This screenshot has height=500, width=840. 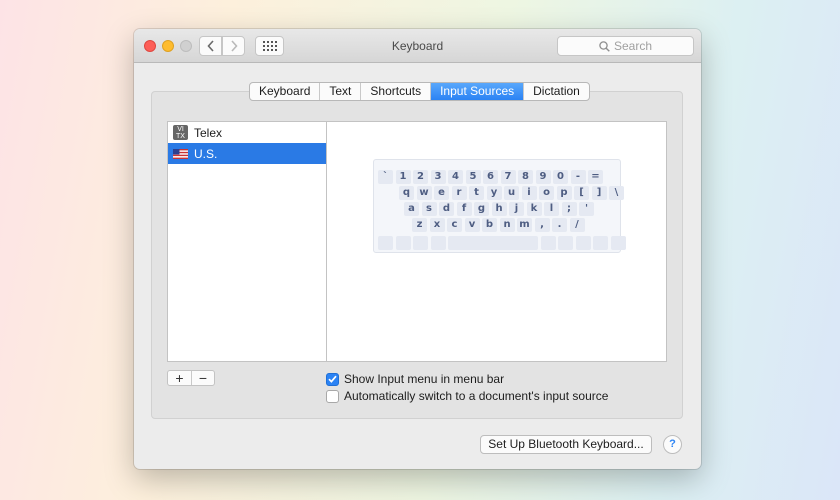 What do you see at coordinates (604, 46) in the screenshot?
I see `search-icon` at bounding box center [604, 46].